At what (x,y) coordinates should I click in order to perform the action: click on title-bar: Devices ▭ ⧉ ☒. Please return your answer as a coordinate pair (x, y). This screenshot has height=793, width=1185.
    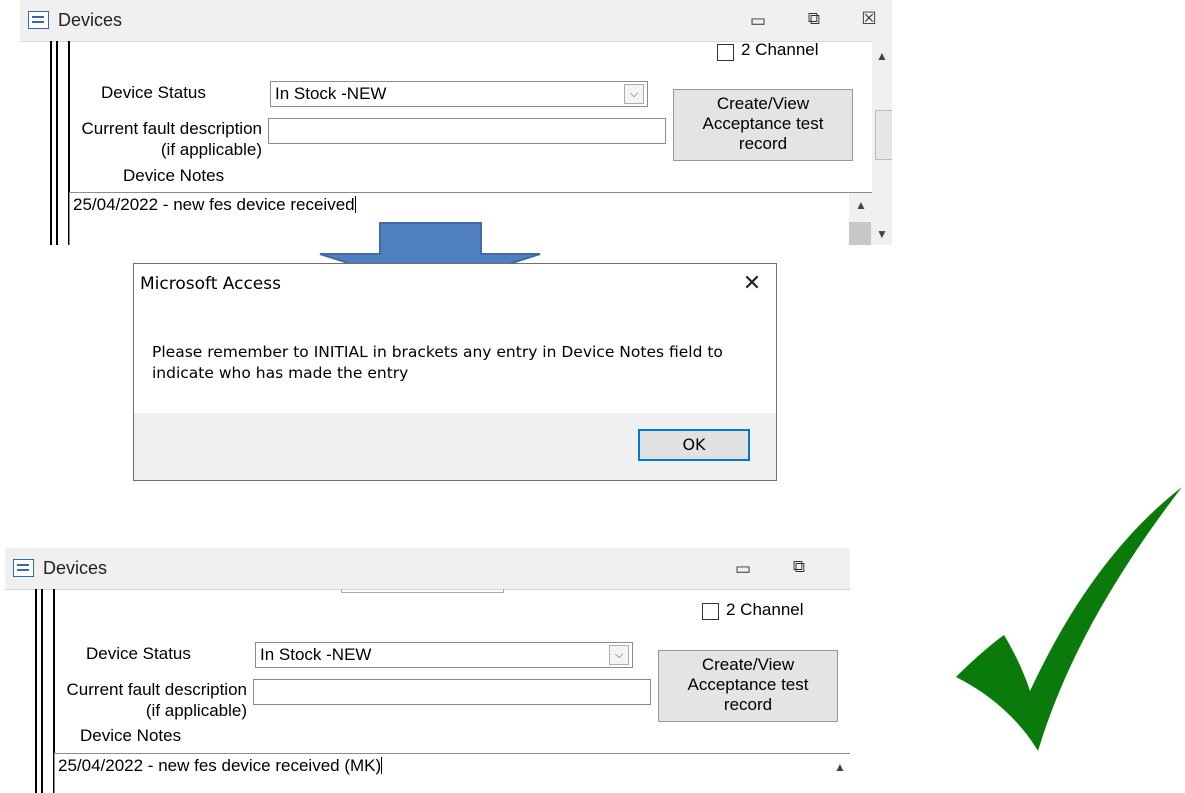
    Looking at the image, I should click on (456, 21).